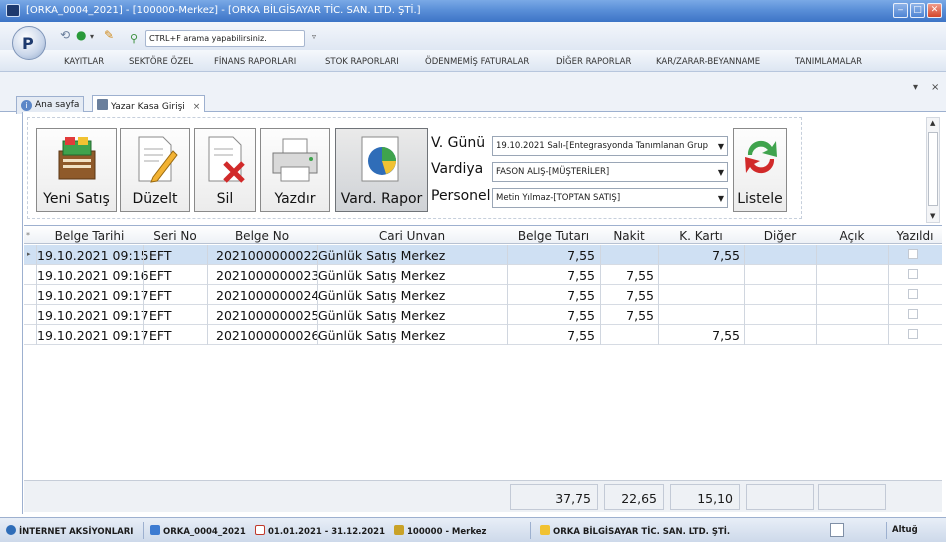 This screenshot has width=946, height=542. What do you see at coordinates (57, 105) in the screenshot?
I see `tab-label: Ana sayfa` at bounding box center [57, 105].